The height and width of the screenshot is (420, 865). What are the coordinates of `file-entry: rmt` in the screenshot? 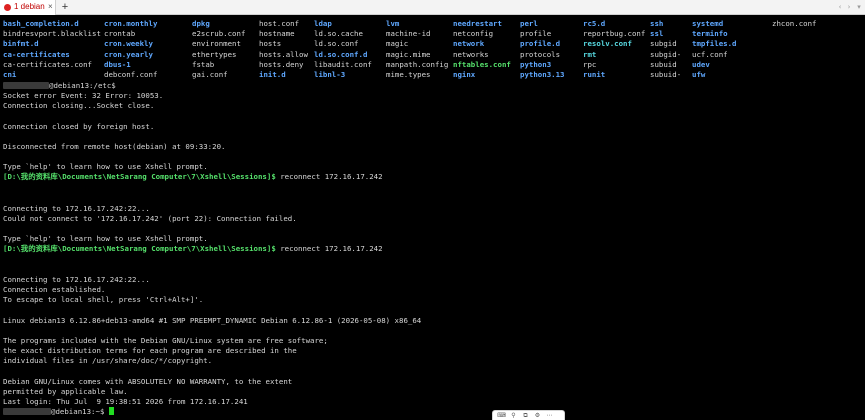 It's located at (590, 54).